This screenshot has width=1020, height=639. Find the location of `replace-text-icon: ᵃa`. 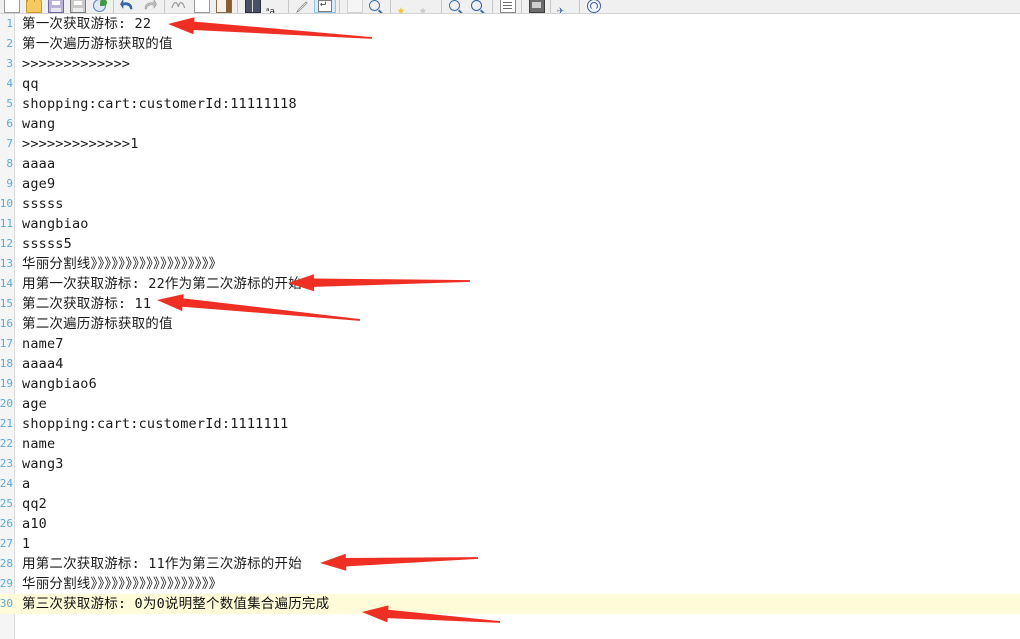

replace-text-icon: ᵃa is located at coordinates (274, 6).